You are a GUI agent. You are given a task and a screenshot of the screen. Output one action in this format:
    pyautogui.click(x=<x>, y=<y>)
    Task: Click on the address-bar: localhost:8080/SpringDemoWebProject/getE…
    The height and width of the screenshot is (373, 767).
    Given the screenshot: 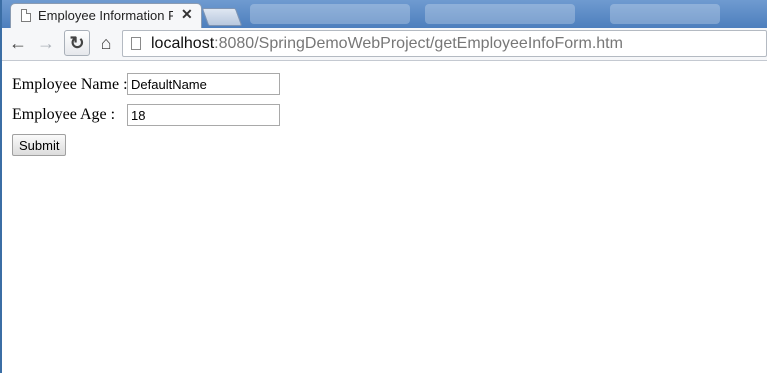 What is the action you would take?
    pyautogui.click(x=444, y=43)
    